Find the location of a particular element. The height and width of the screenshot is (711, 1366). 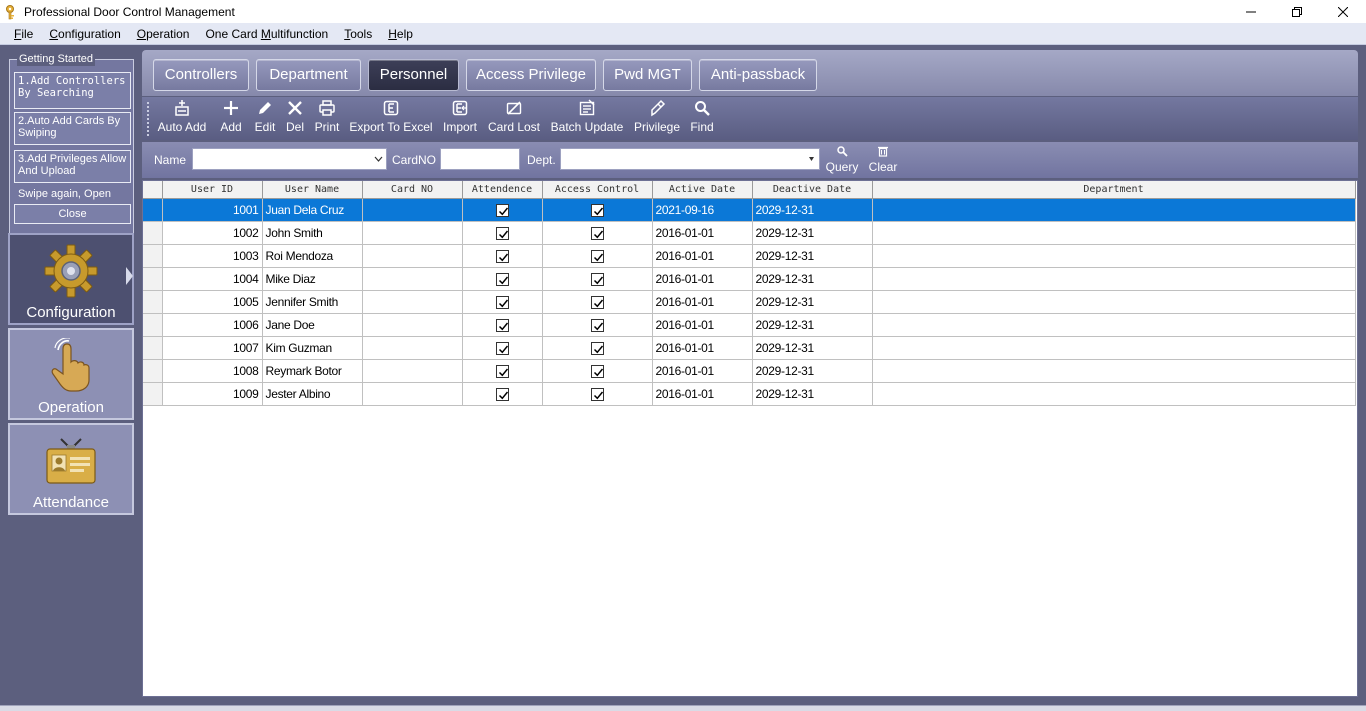

tab-department: Department is located at coordinates (308, 75).